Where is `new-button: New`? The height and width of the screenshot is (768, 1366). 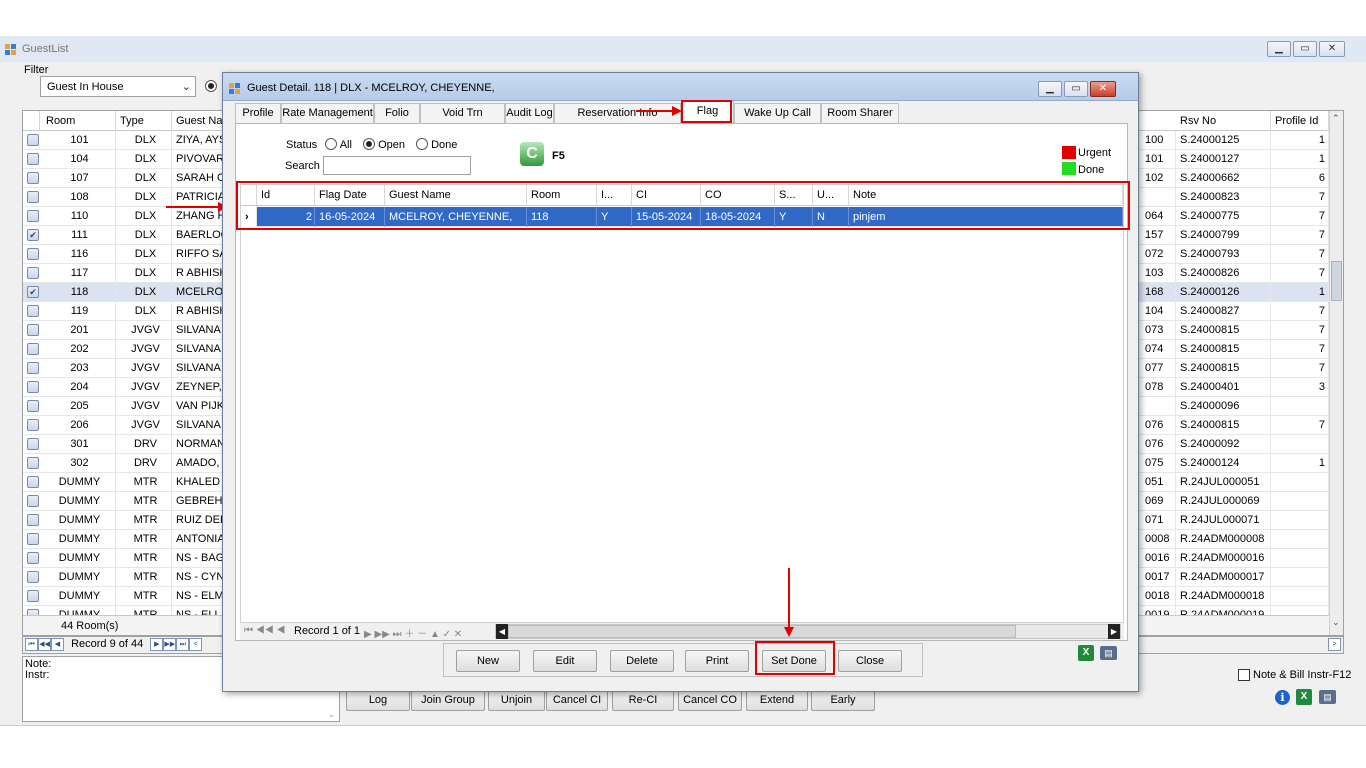
new-button: New is located at coordinates (488, 661).